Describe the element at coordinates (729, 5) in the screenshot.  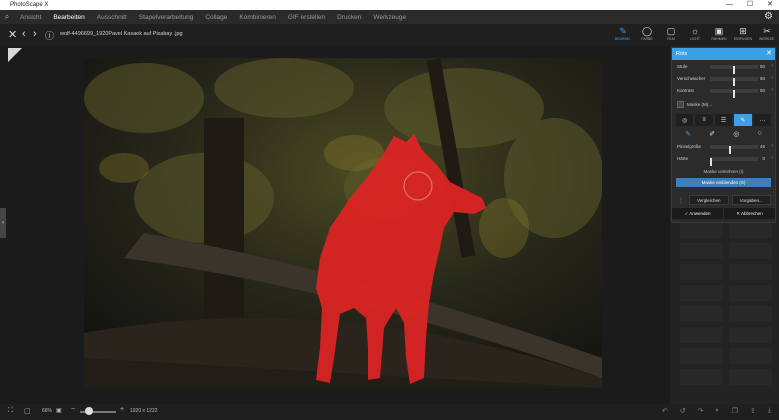
I see `minimize-button: —` at that location.